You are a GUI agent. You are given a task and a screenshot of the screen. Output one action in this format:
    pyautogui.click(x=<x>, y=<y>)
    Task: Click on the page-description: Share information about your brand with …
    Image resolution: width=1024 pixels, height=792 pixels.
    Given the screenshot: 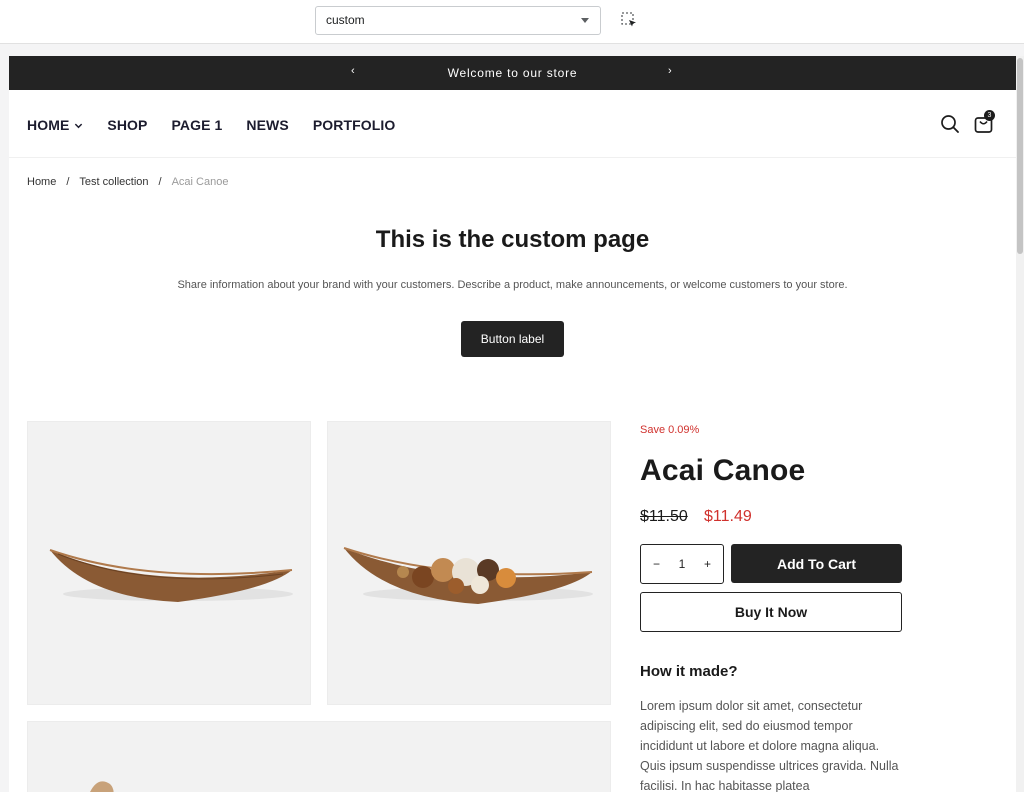 What is the action you would take?
    pyautogui.click(x=512, y=285)
    